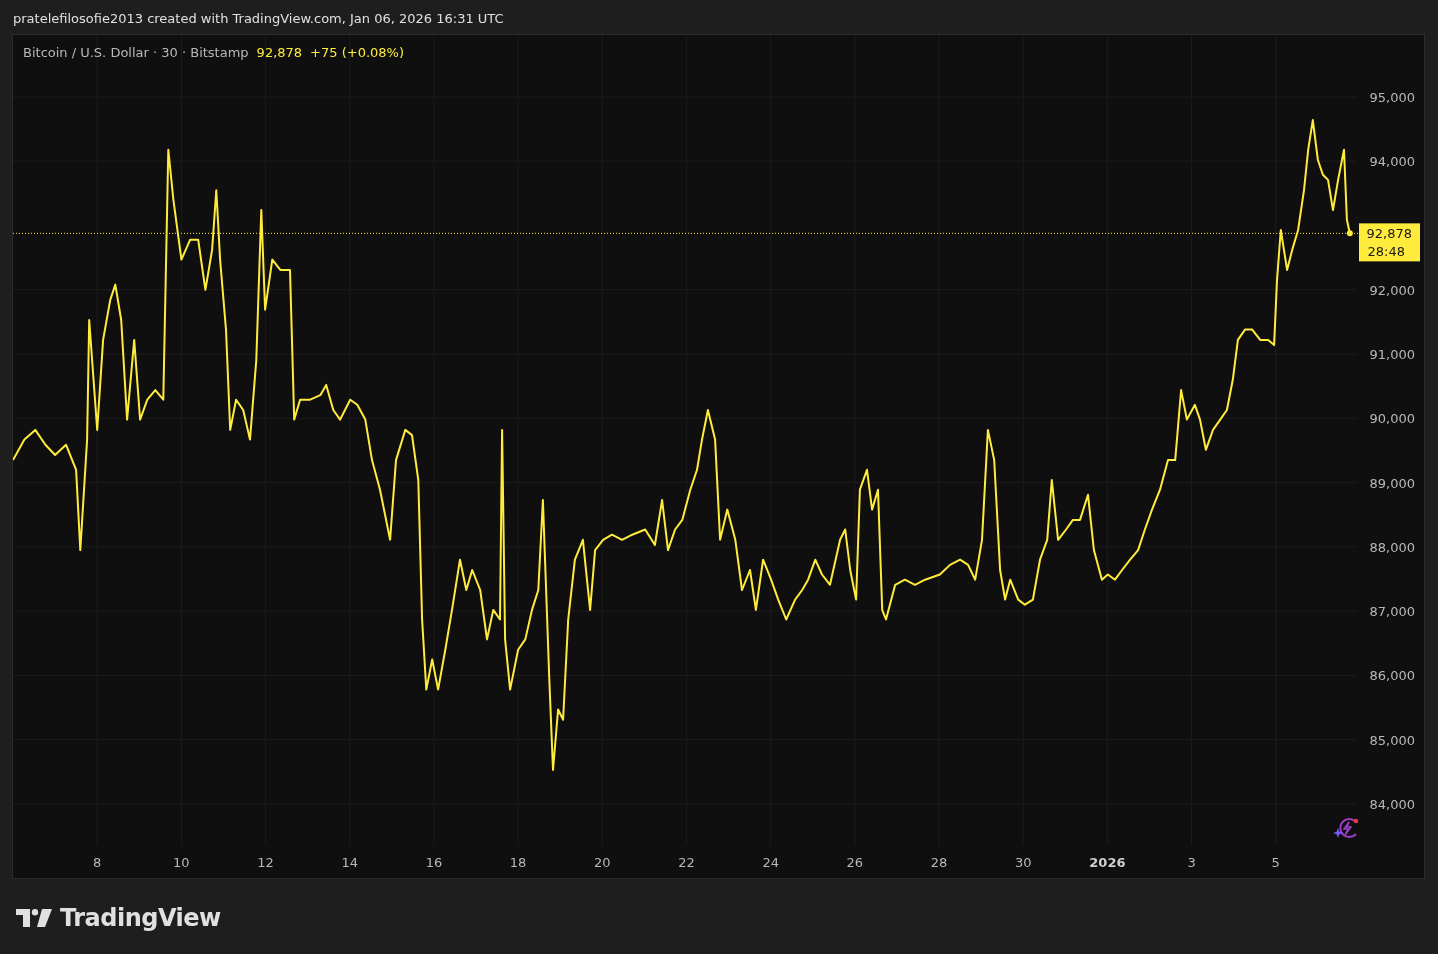 Image resolution: width=1438 pixels, height=954 pixels. I want to click on axis-label: 3, so click(1191, 862).